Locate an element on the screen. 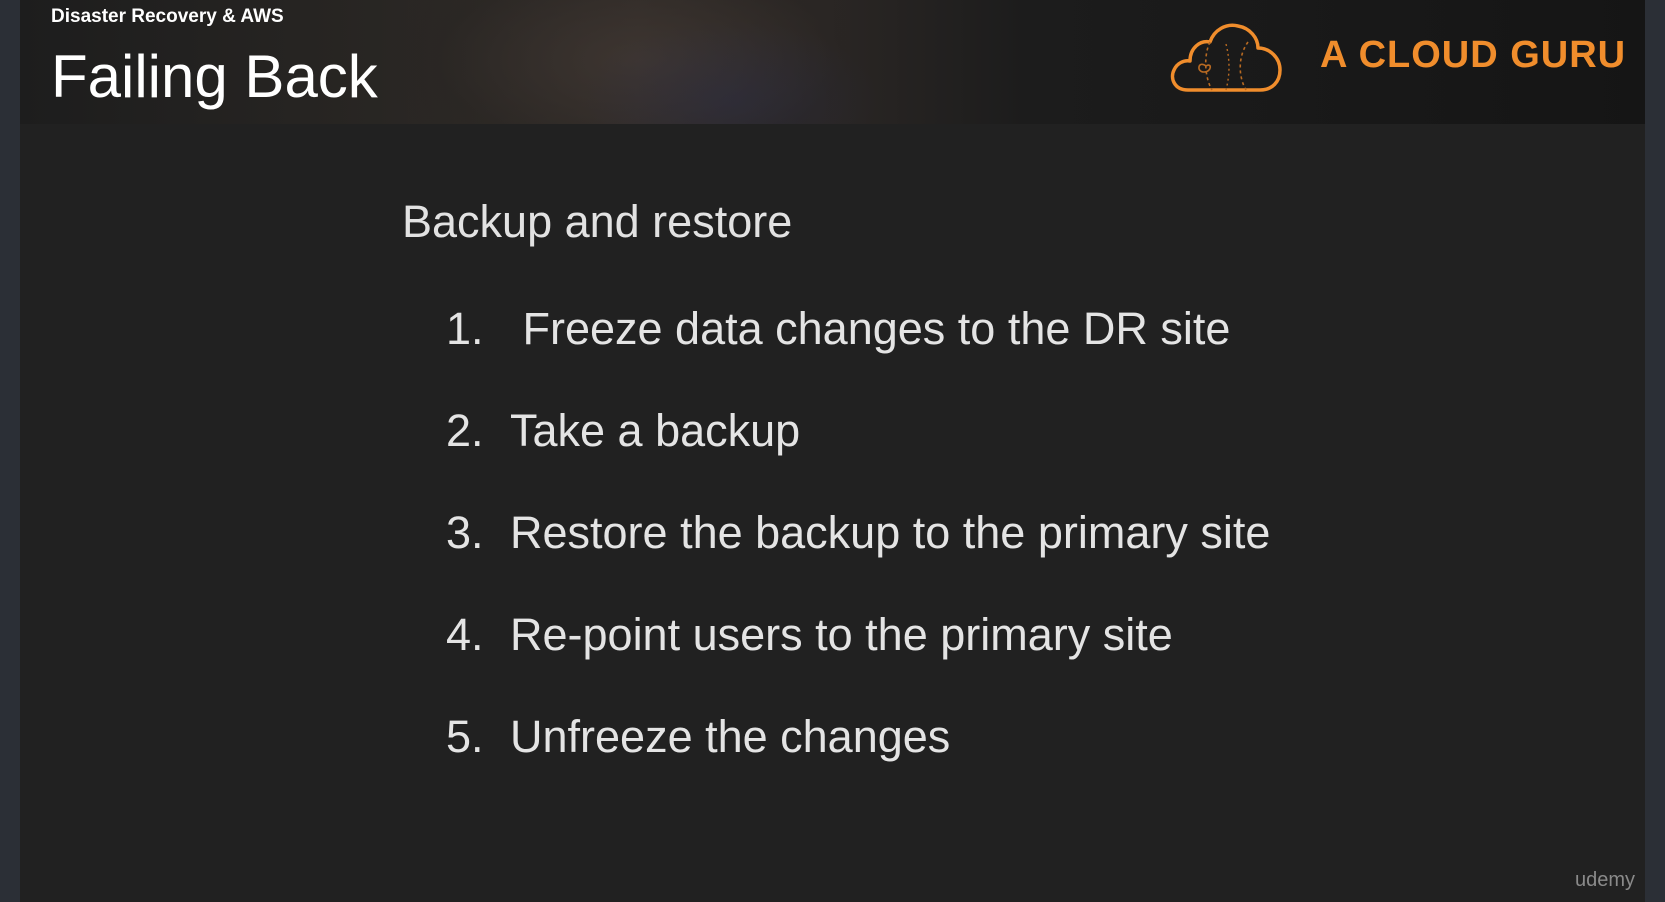  content-heading: Backup and restore is located at coordinates (597, 221).